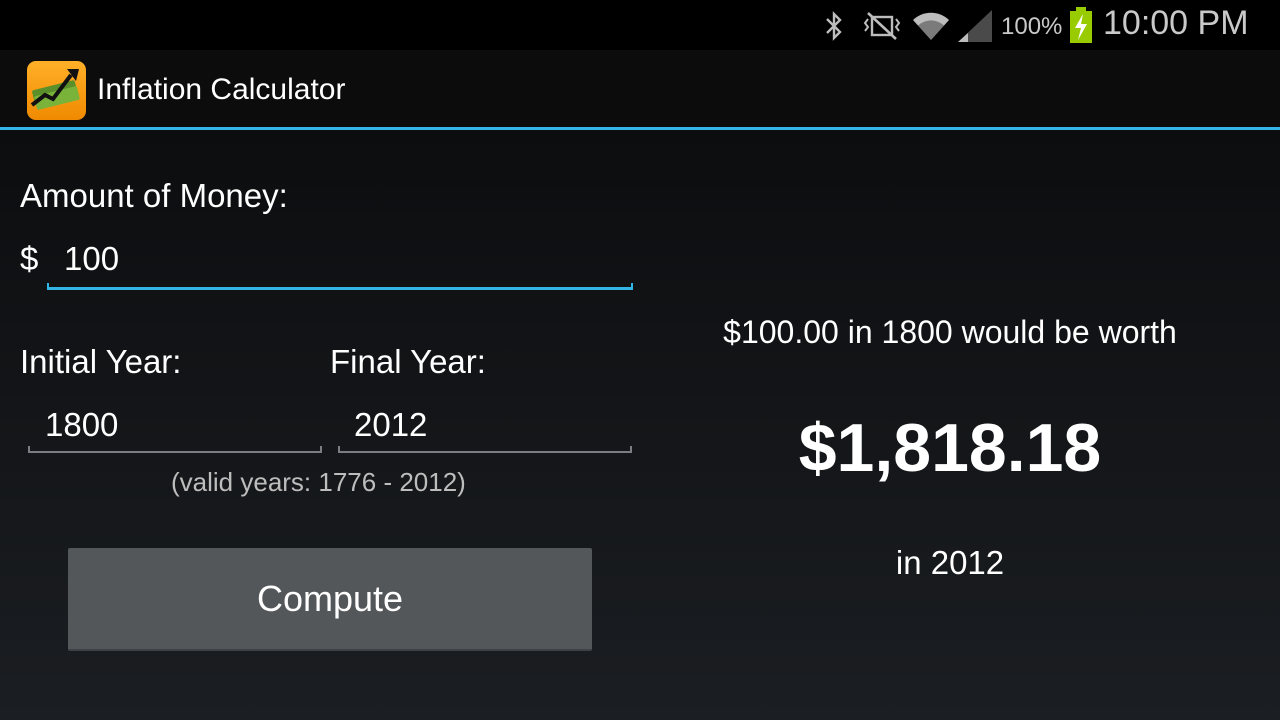  Describe the element at coordinates (175, 427) in the screenshot. I see `initial-year-input: 1800` at that location.